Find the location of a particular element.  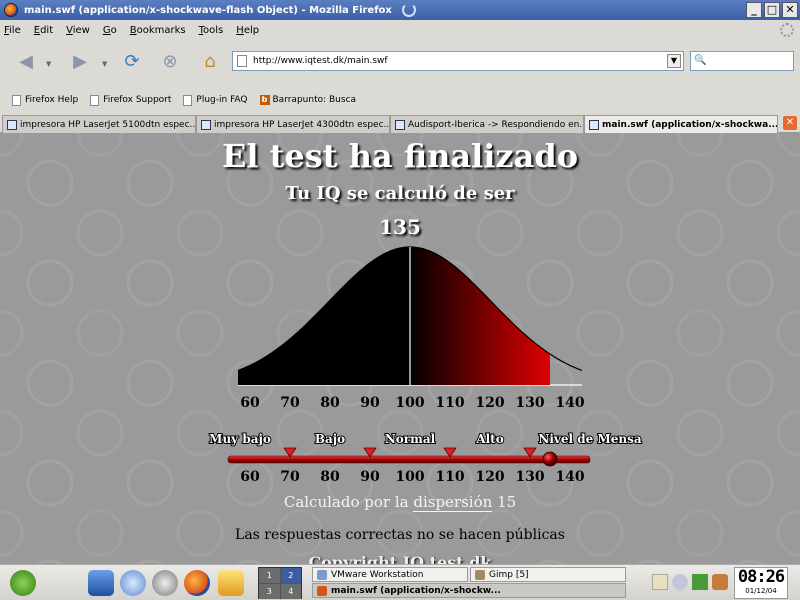

scale-label: Alto is located at coordinates (489, 439).